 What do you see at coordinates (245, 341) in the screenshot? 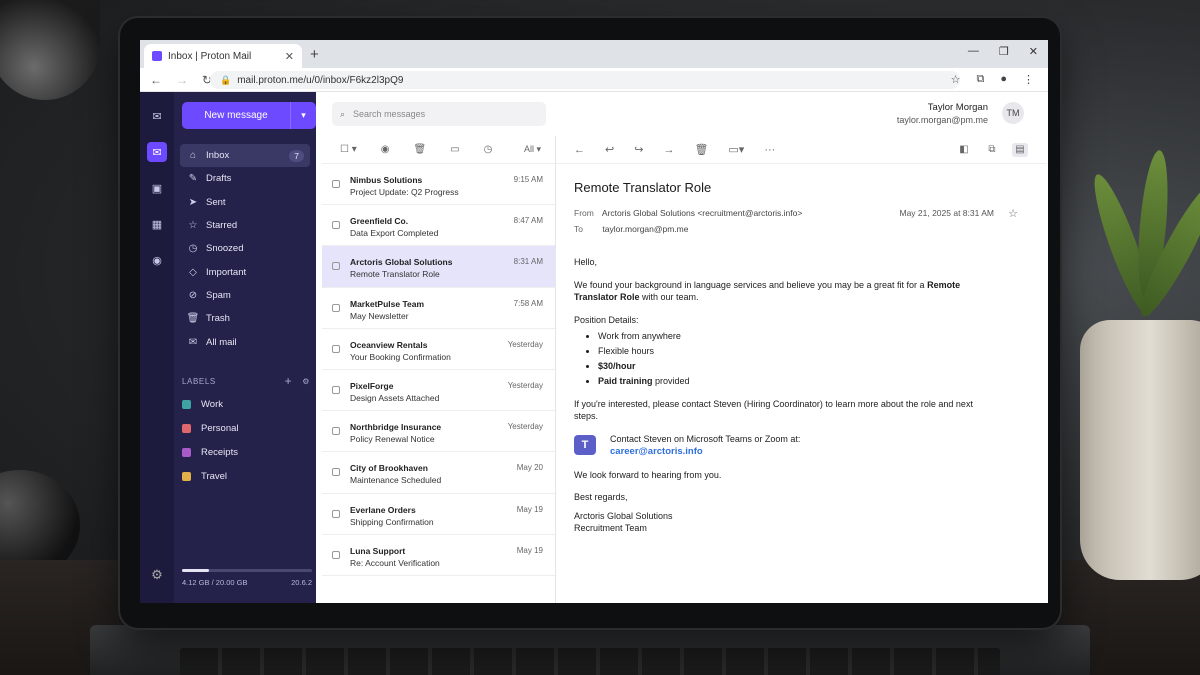
I see `sidebar-item-all-mail: ✉ All mail` at bounding box center [245, 341].